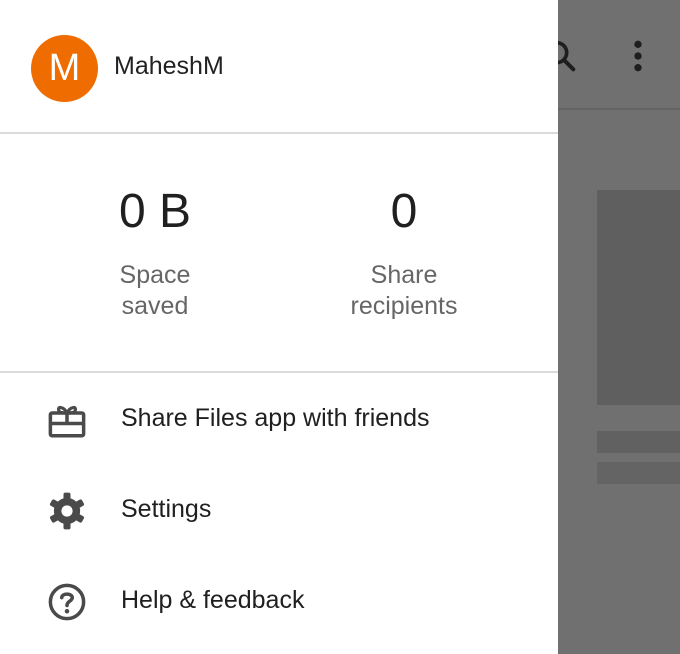 This screenshot has height=654, width=680. Describe the element at coordinates (64, 68) in the screenshot. I see `avatar: M` at that location.